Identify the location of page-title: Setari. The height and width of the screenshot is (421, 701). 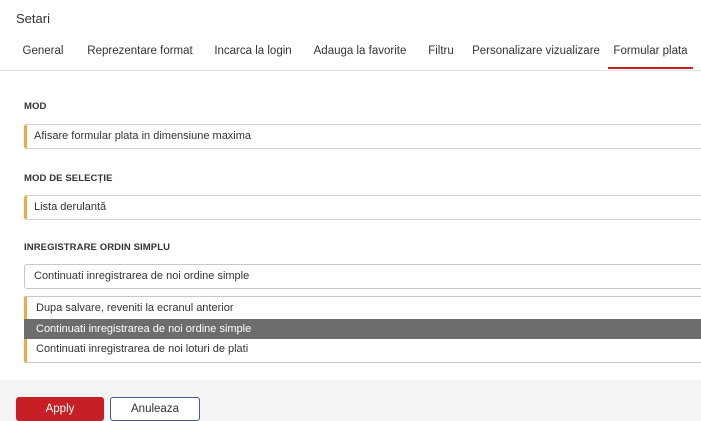
(33, 18).